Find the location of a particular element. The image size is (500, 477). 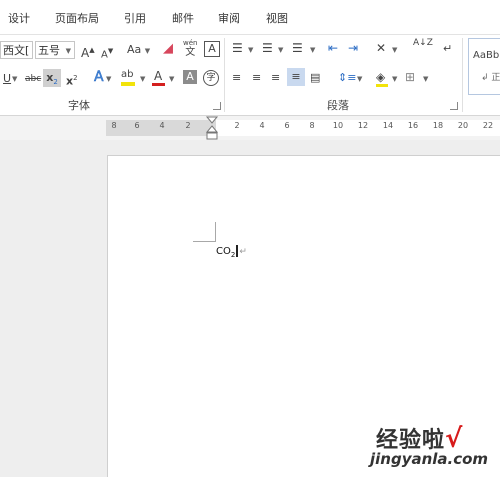

align-center-icon: ≡ is located at coordinates (256, 78).